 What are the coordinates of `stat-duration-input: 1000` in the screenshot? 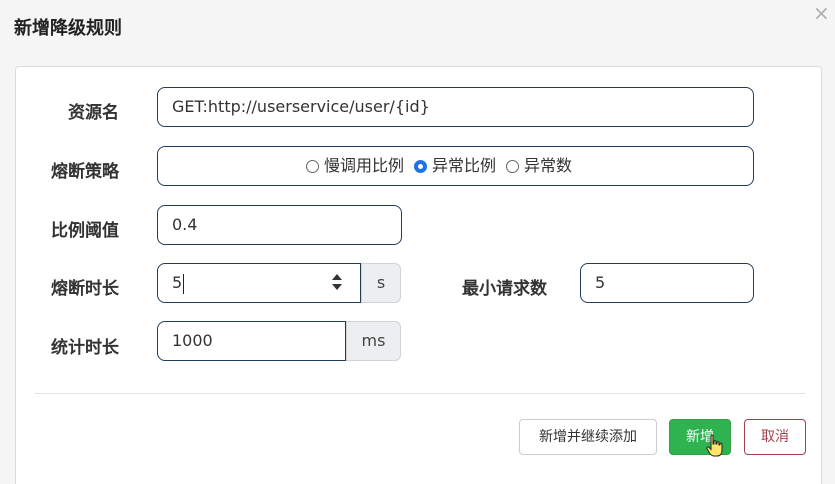 It's located at (251, 341).